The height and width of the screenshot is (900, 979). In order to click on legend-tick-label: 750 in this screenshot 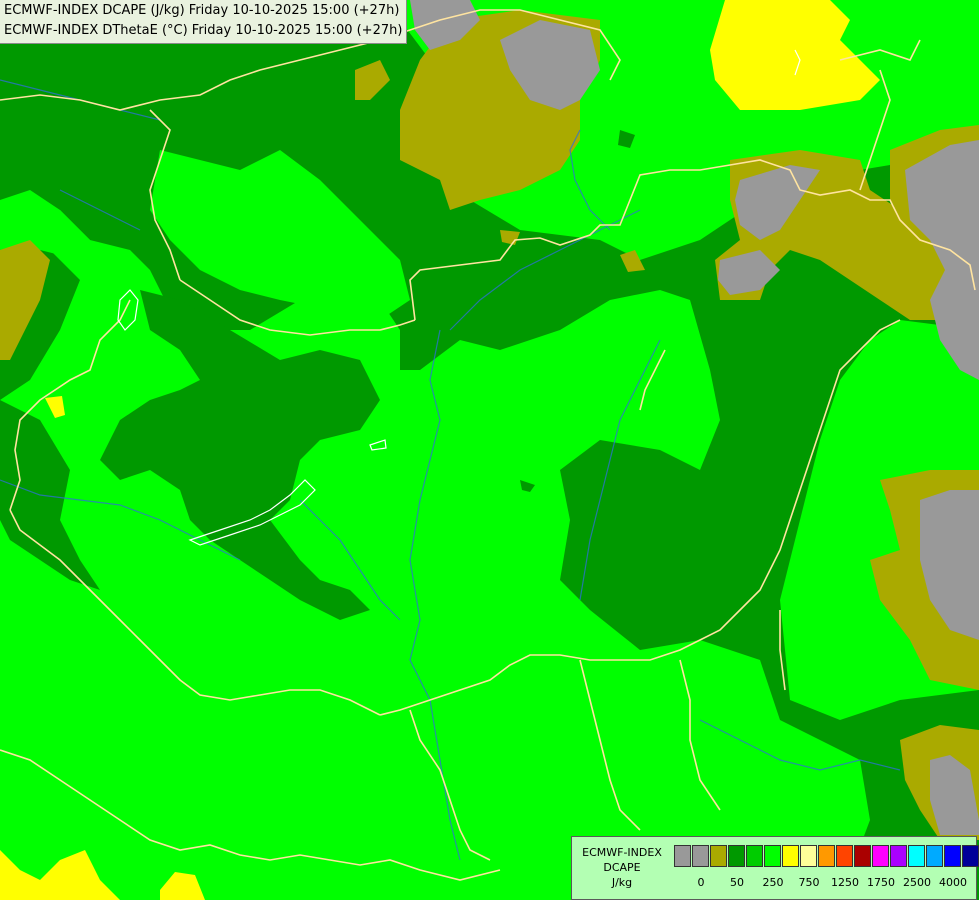, I will do `click(809, 882)`.